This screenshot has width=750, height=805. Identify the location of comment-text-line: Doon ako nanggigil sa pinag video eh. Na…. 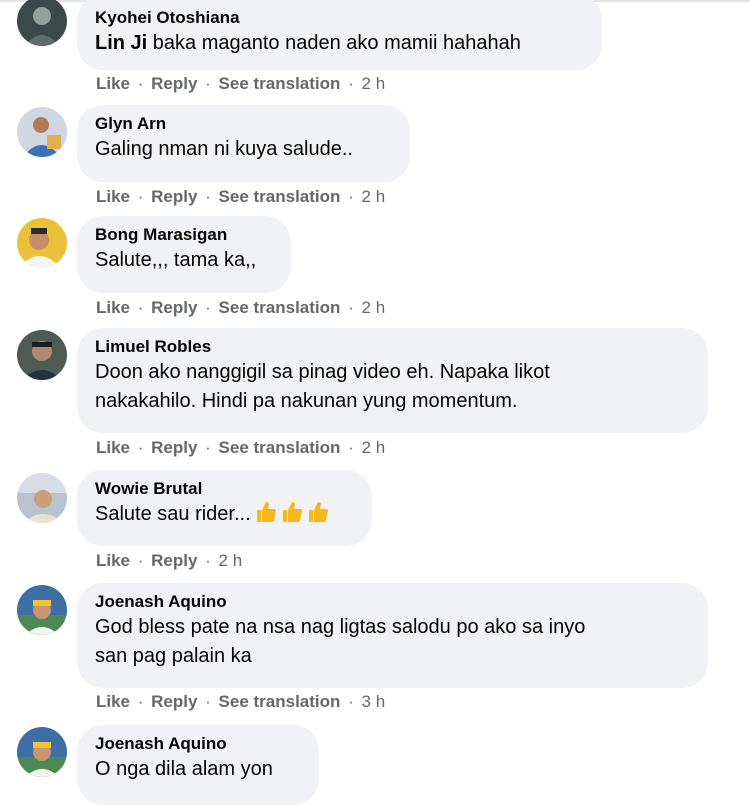
(322, 372).